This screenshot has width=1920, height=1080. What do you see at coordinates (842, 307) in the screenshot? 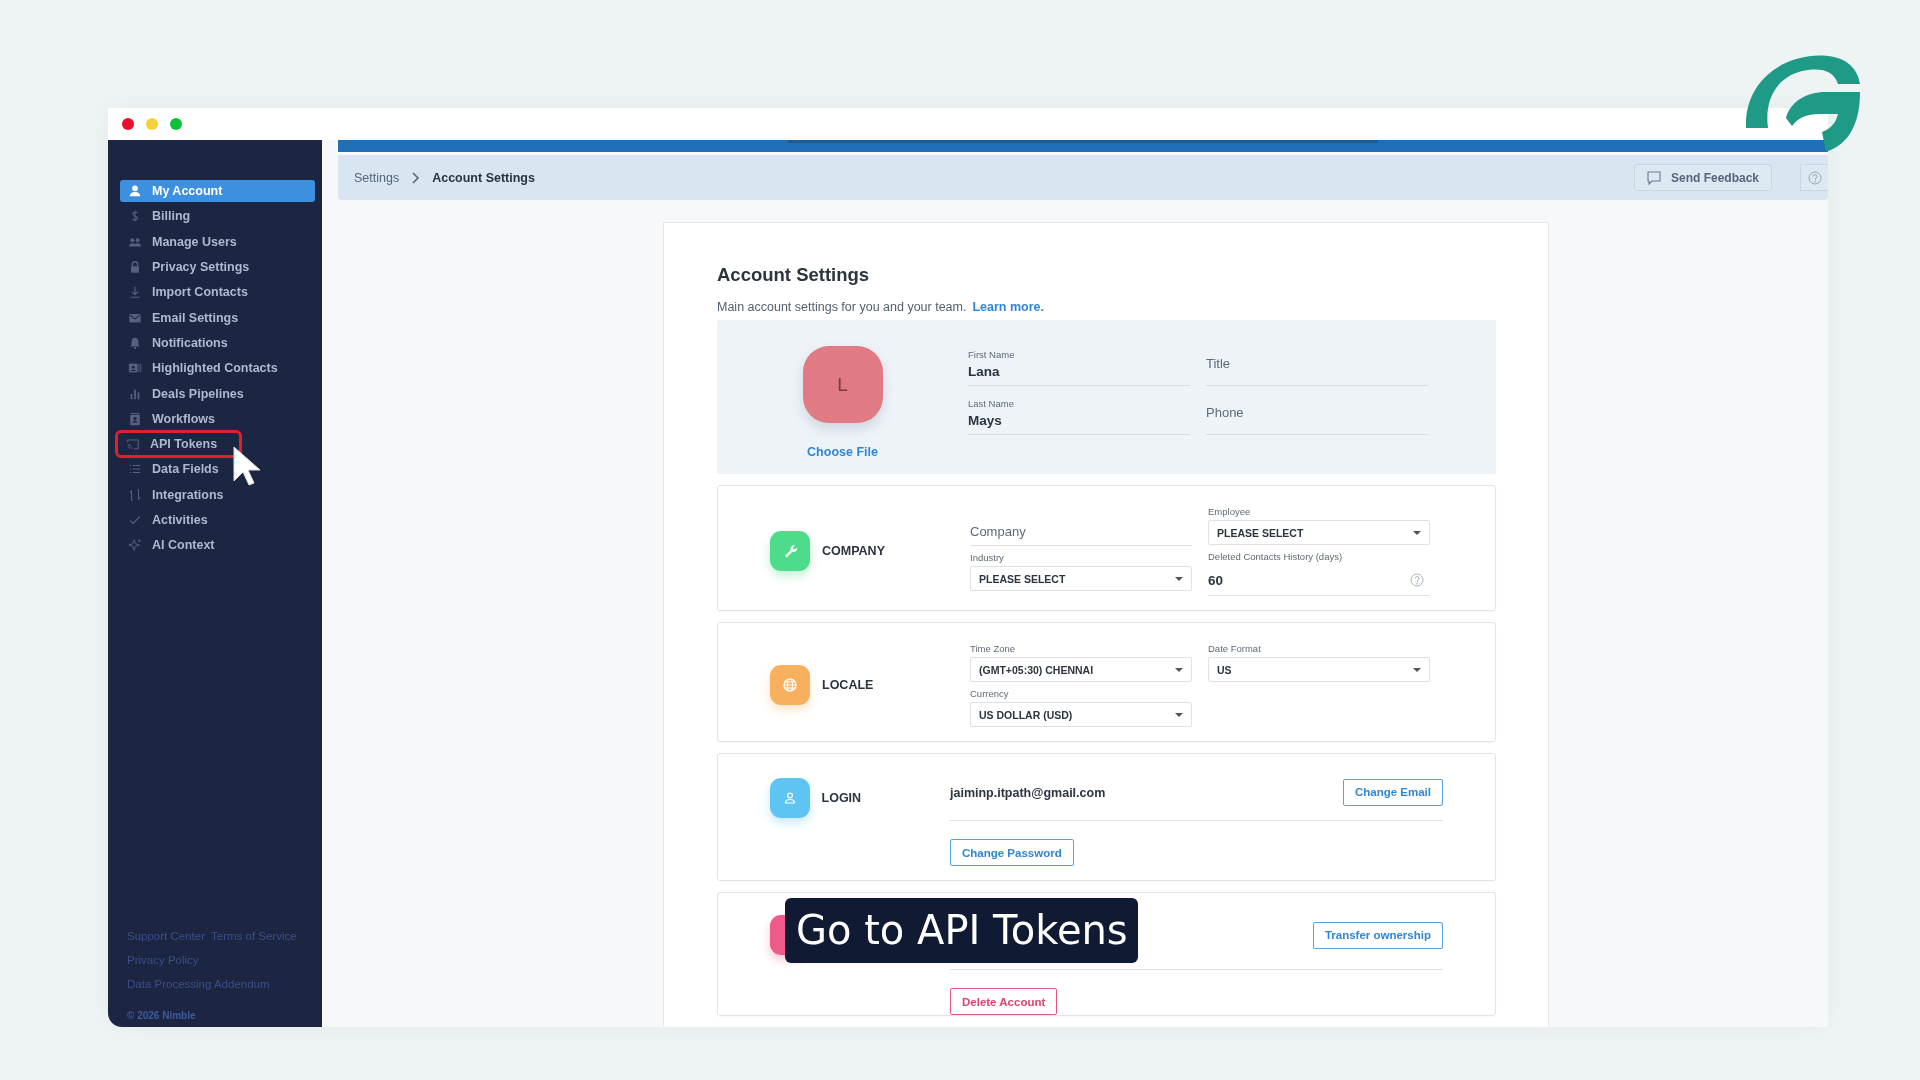
I see `page-description: Main account settings for you and your team.` at bounding box center [842, 307].